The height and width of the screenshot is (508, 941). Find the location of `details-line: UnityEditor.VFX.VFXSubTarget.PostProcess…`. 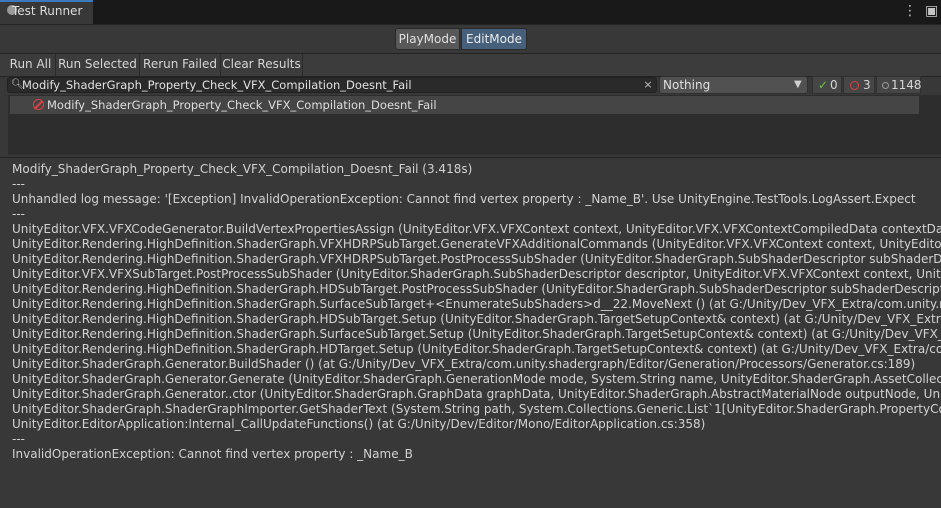

details-line: UnityEditor.VFX.VFXSubTarget.PostProcess… is located at coordinates (476, 274).